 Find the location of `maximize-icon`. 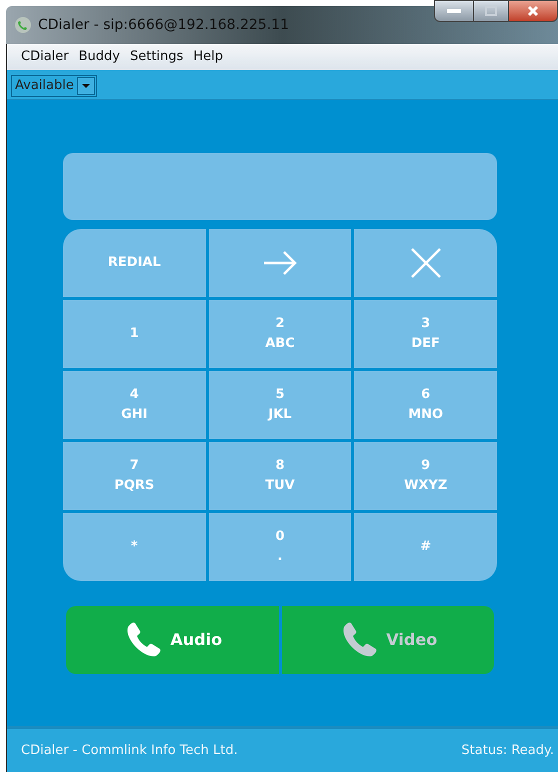

maximize-icon is located at coordinates (491, 11).